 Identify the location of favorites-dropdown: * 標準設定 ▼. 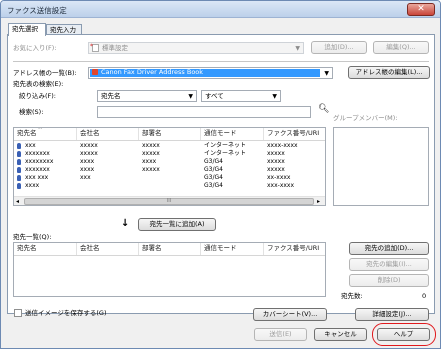
(196, 48).